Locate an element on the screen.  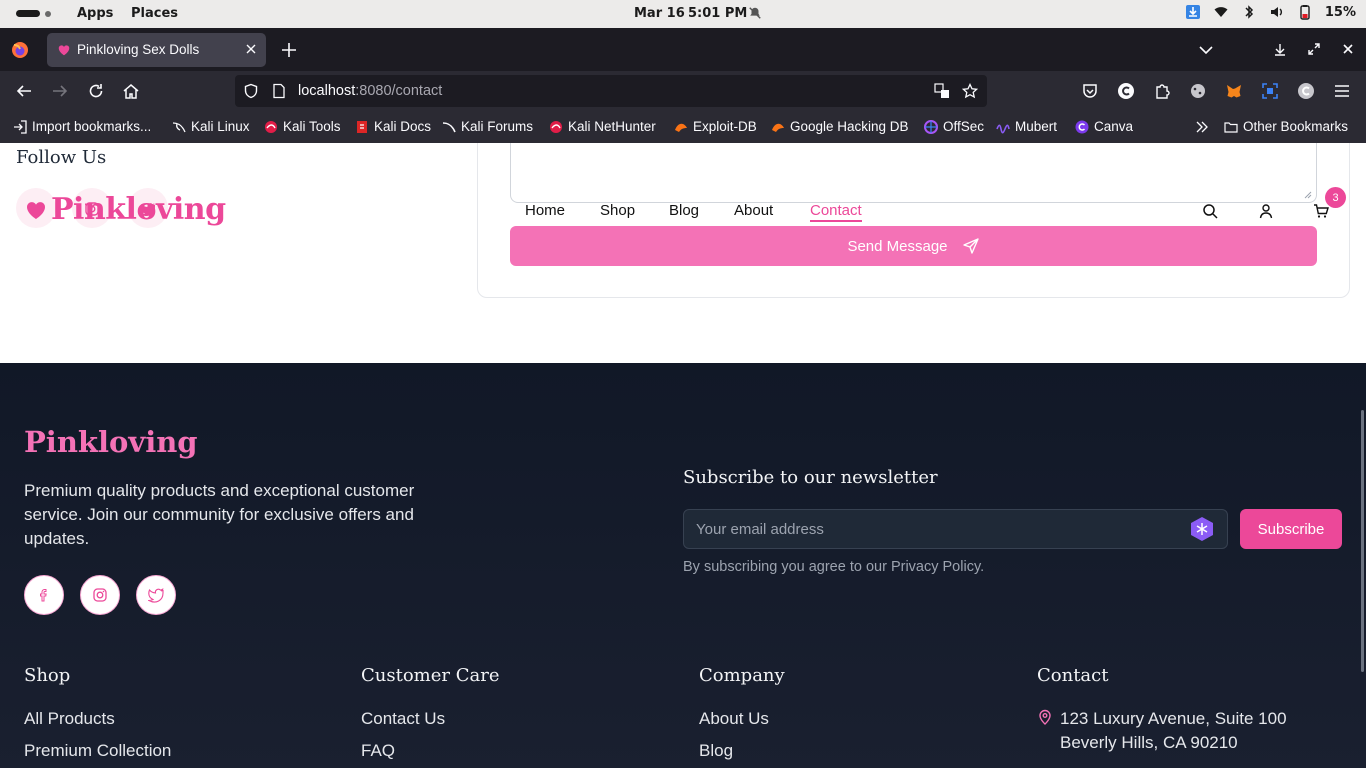
places-menu: Places is located at coordinates (154, 13).